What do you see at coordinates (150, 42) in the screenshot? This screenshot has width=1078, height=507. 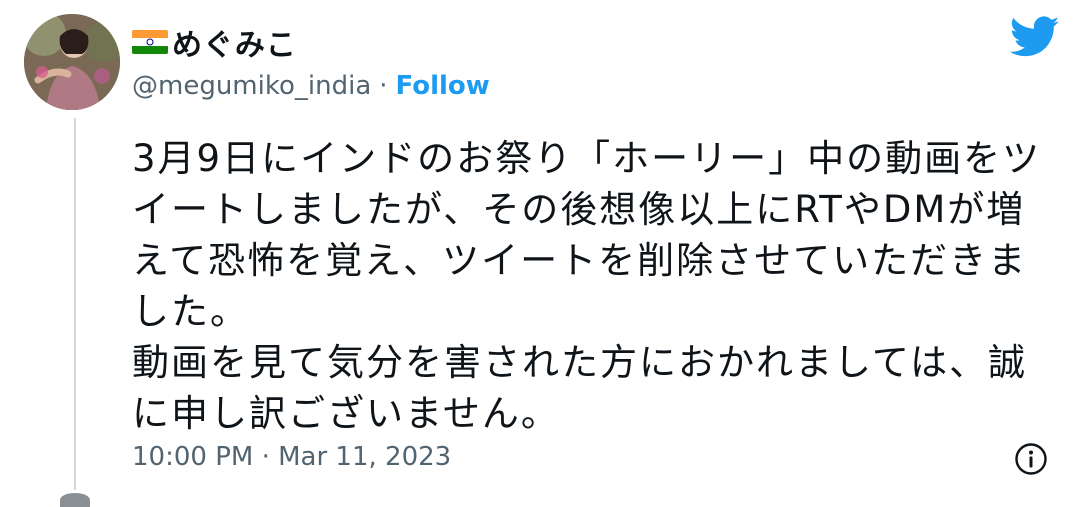 I see `india-flag-icon` at bounding box center [150, 42].